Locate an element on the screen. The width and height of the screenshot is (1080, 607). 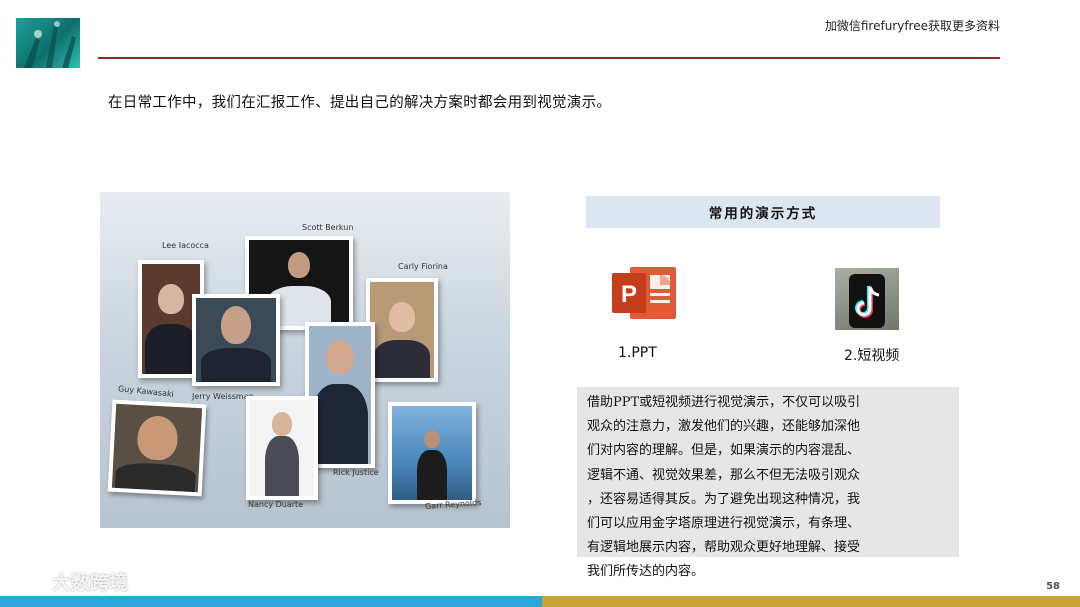
name-label: Jerry Weissman is located at coordinates (223, 396).